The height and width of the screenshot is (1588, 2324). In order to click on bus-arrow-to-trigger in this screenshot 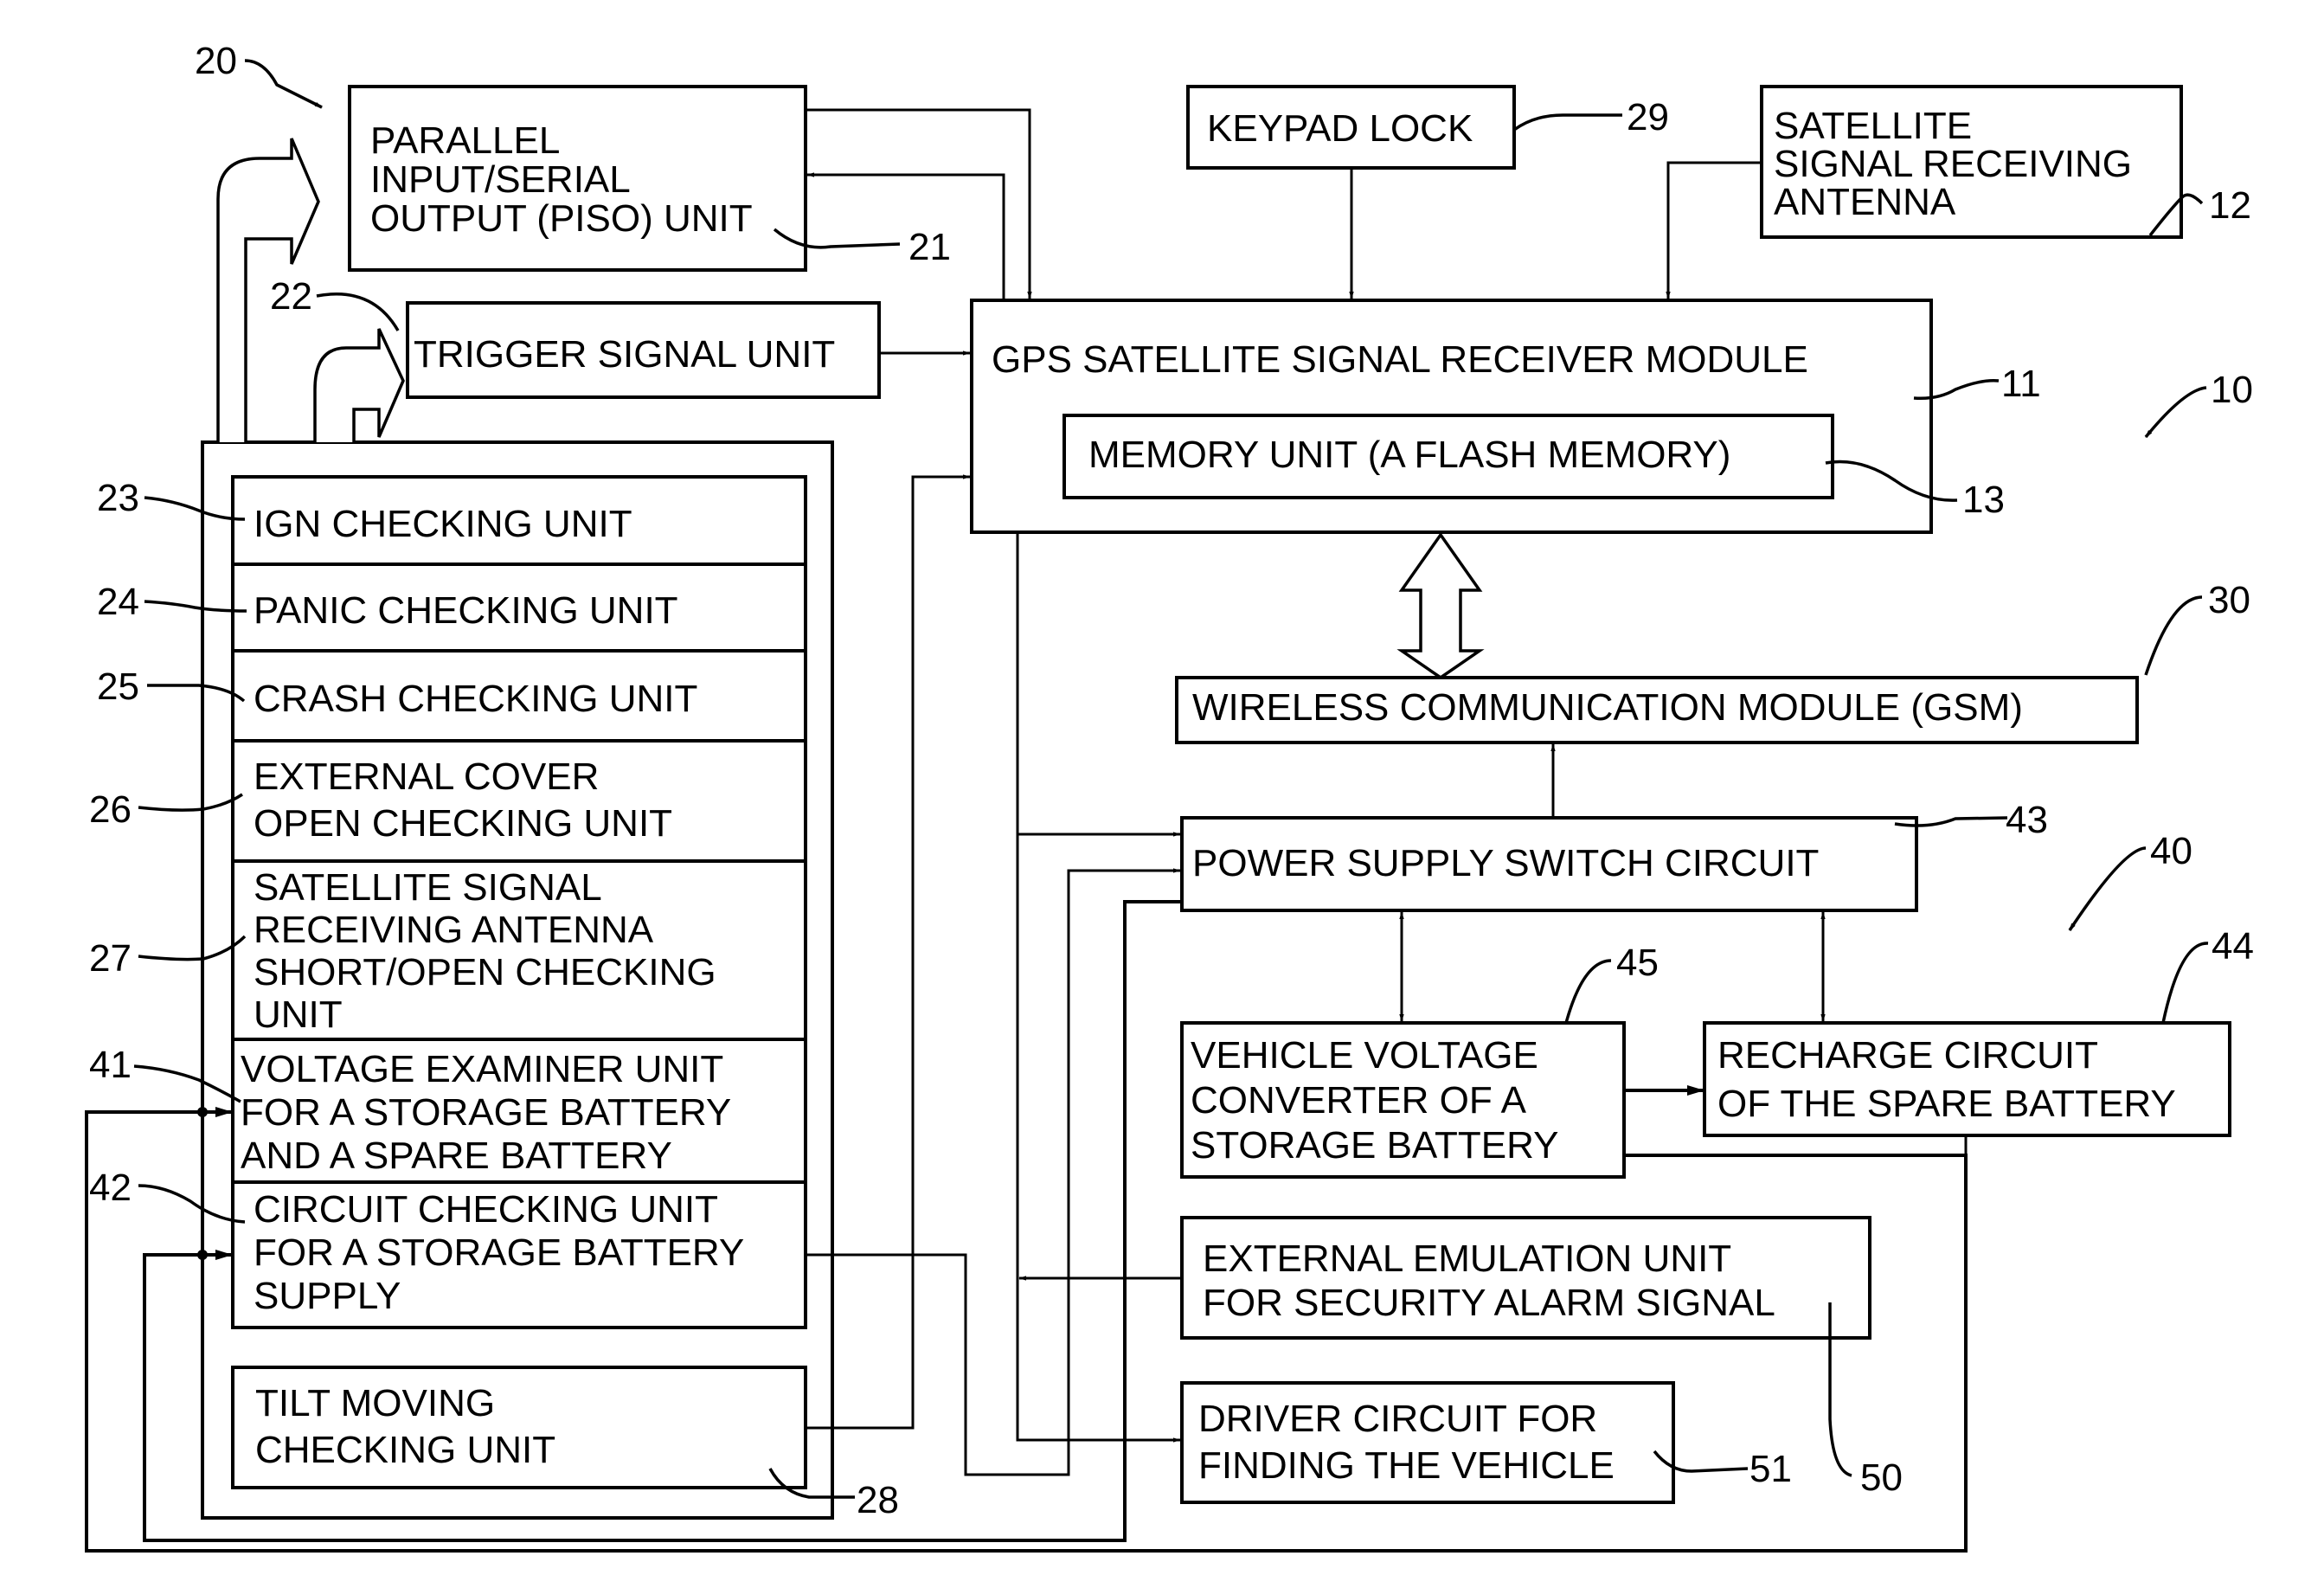, I will do `click(359, 385)`.